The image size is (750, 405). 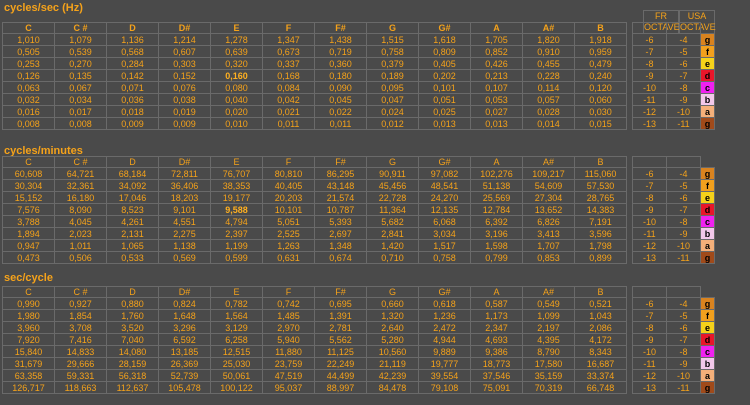 I want to click on table-cell: 0,360, so click(x=340, y=63).